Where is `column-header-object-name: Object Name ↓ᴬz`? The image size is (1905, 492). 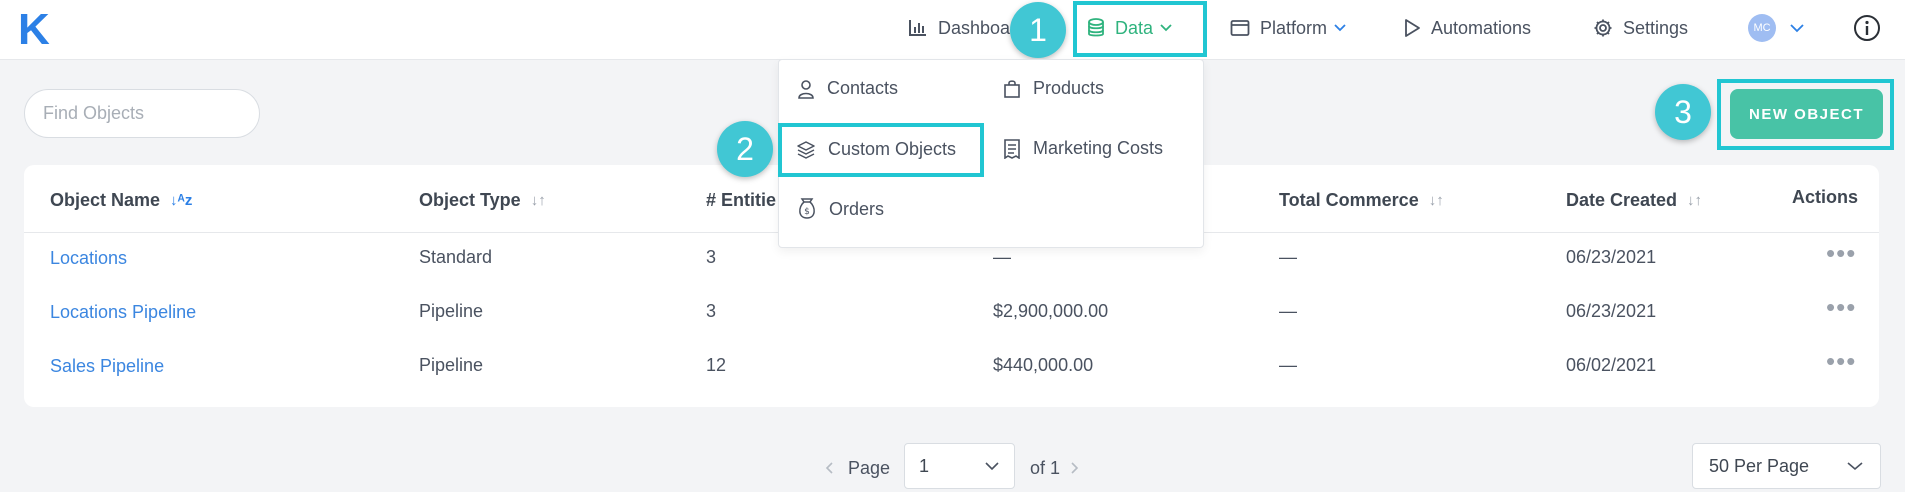 column-header-object-name: Object Name ↓ᴬz is located at coordinates (121, 200).